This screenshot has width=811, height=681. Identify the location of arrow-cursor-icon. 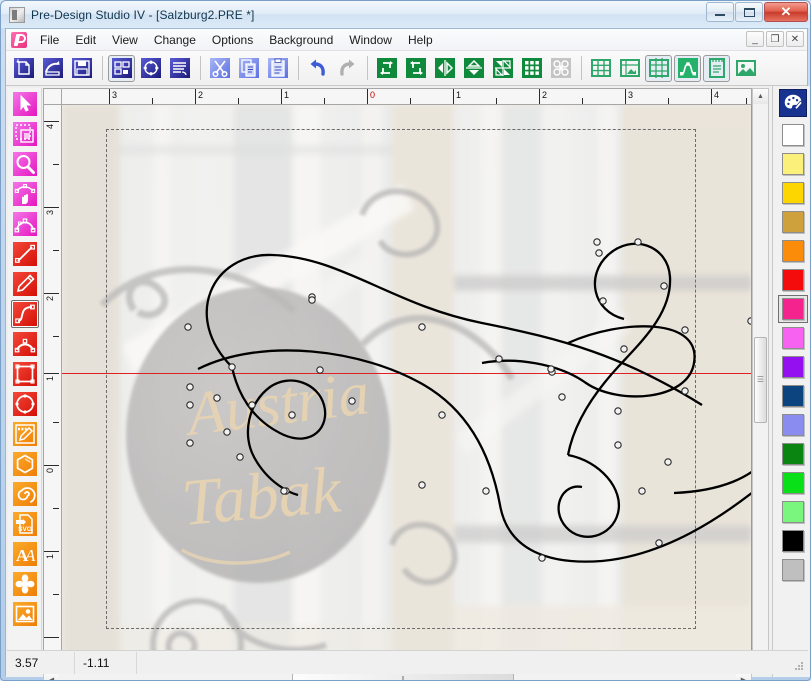
(24, 104).